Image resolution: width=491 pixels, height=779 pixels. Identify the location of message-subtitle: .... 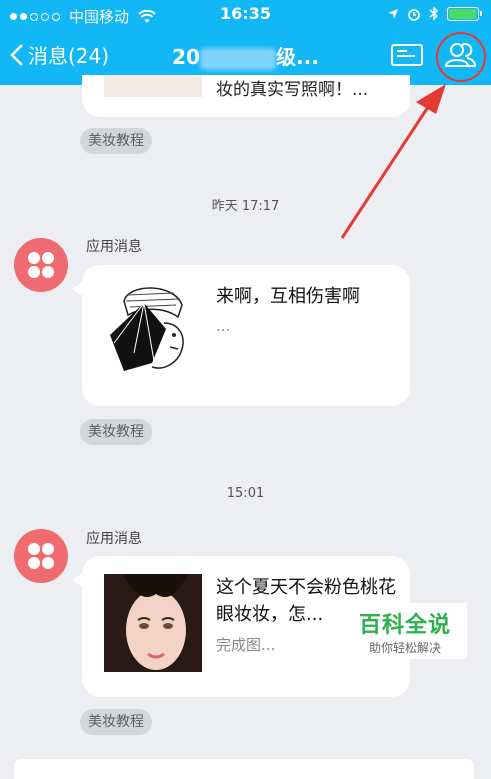
(223, 326).